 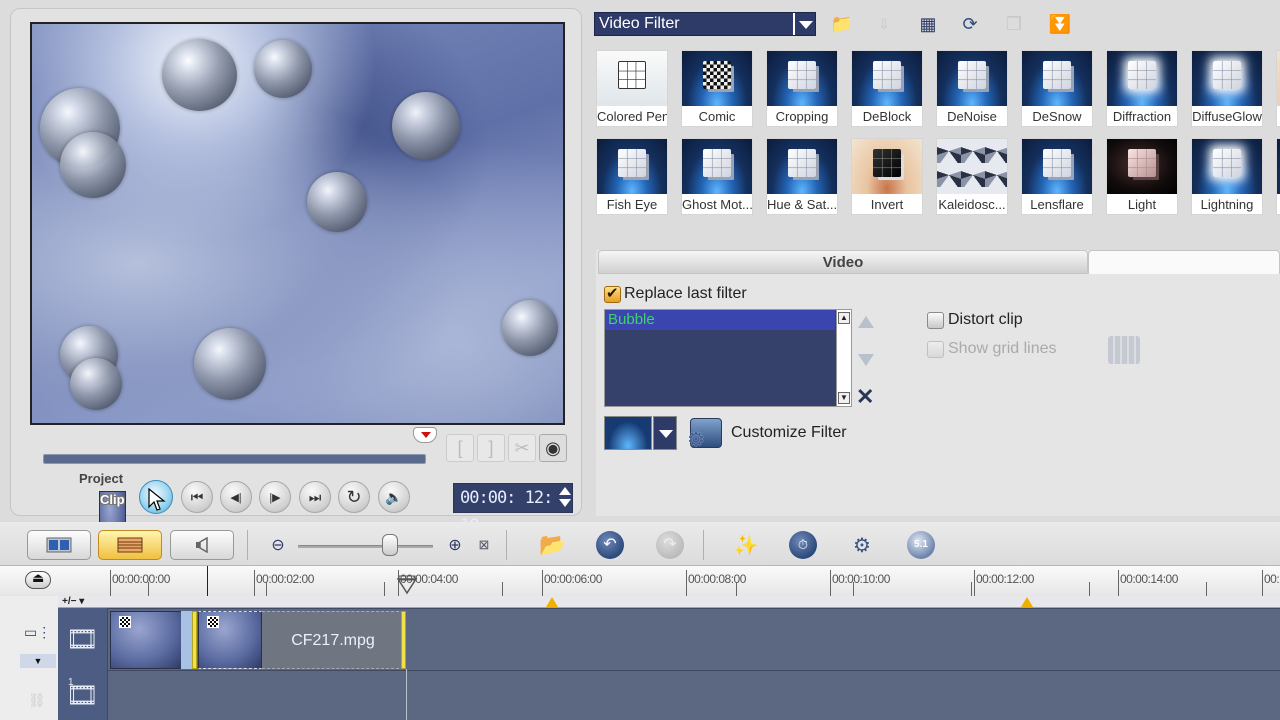 I want to click on end-button: ⏭, so click(x=315, y=497).